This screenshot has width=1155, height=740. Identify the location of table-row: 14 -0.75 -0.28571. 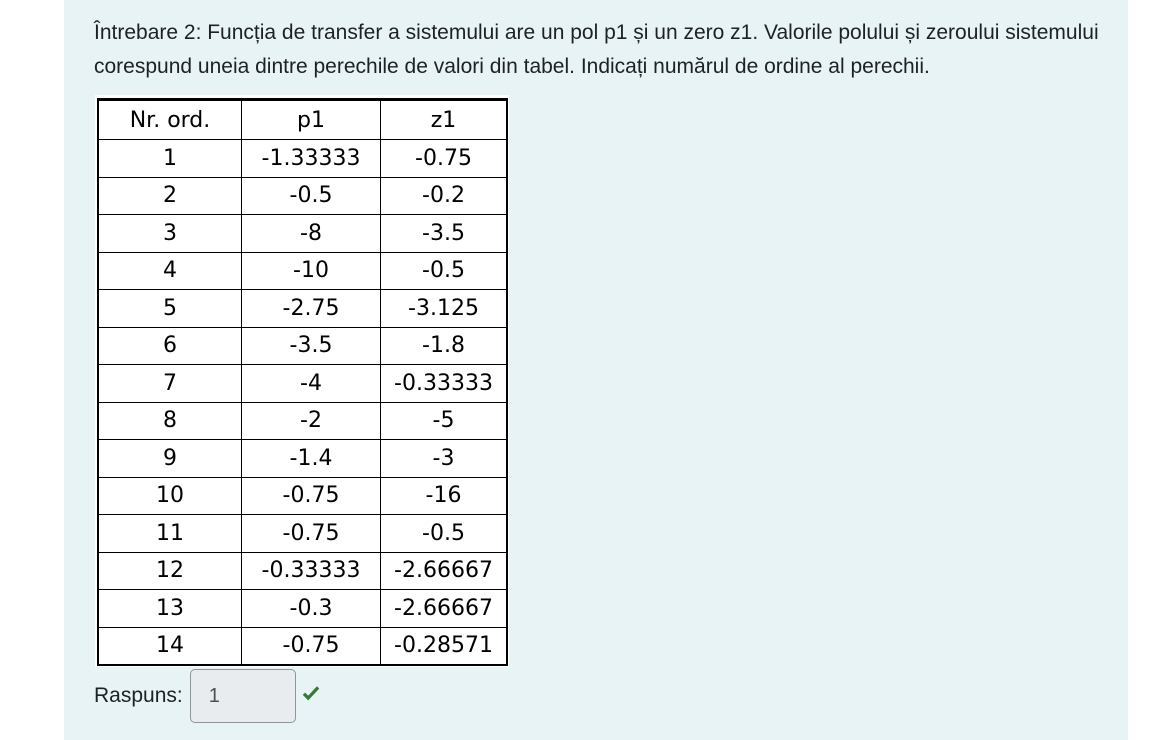
(302, 646).